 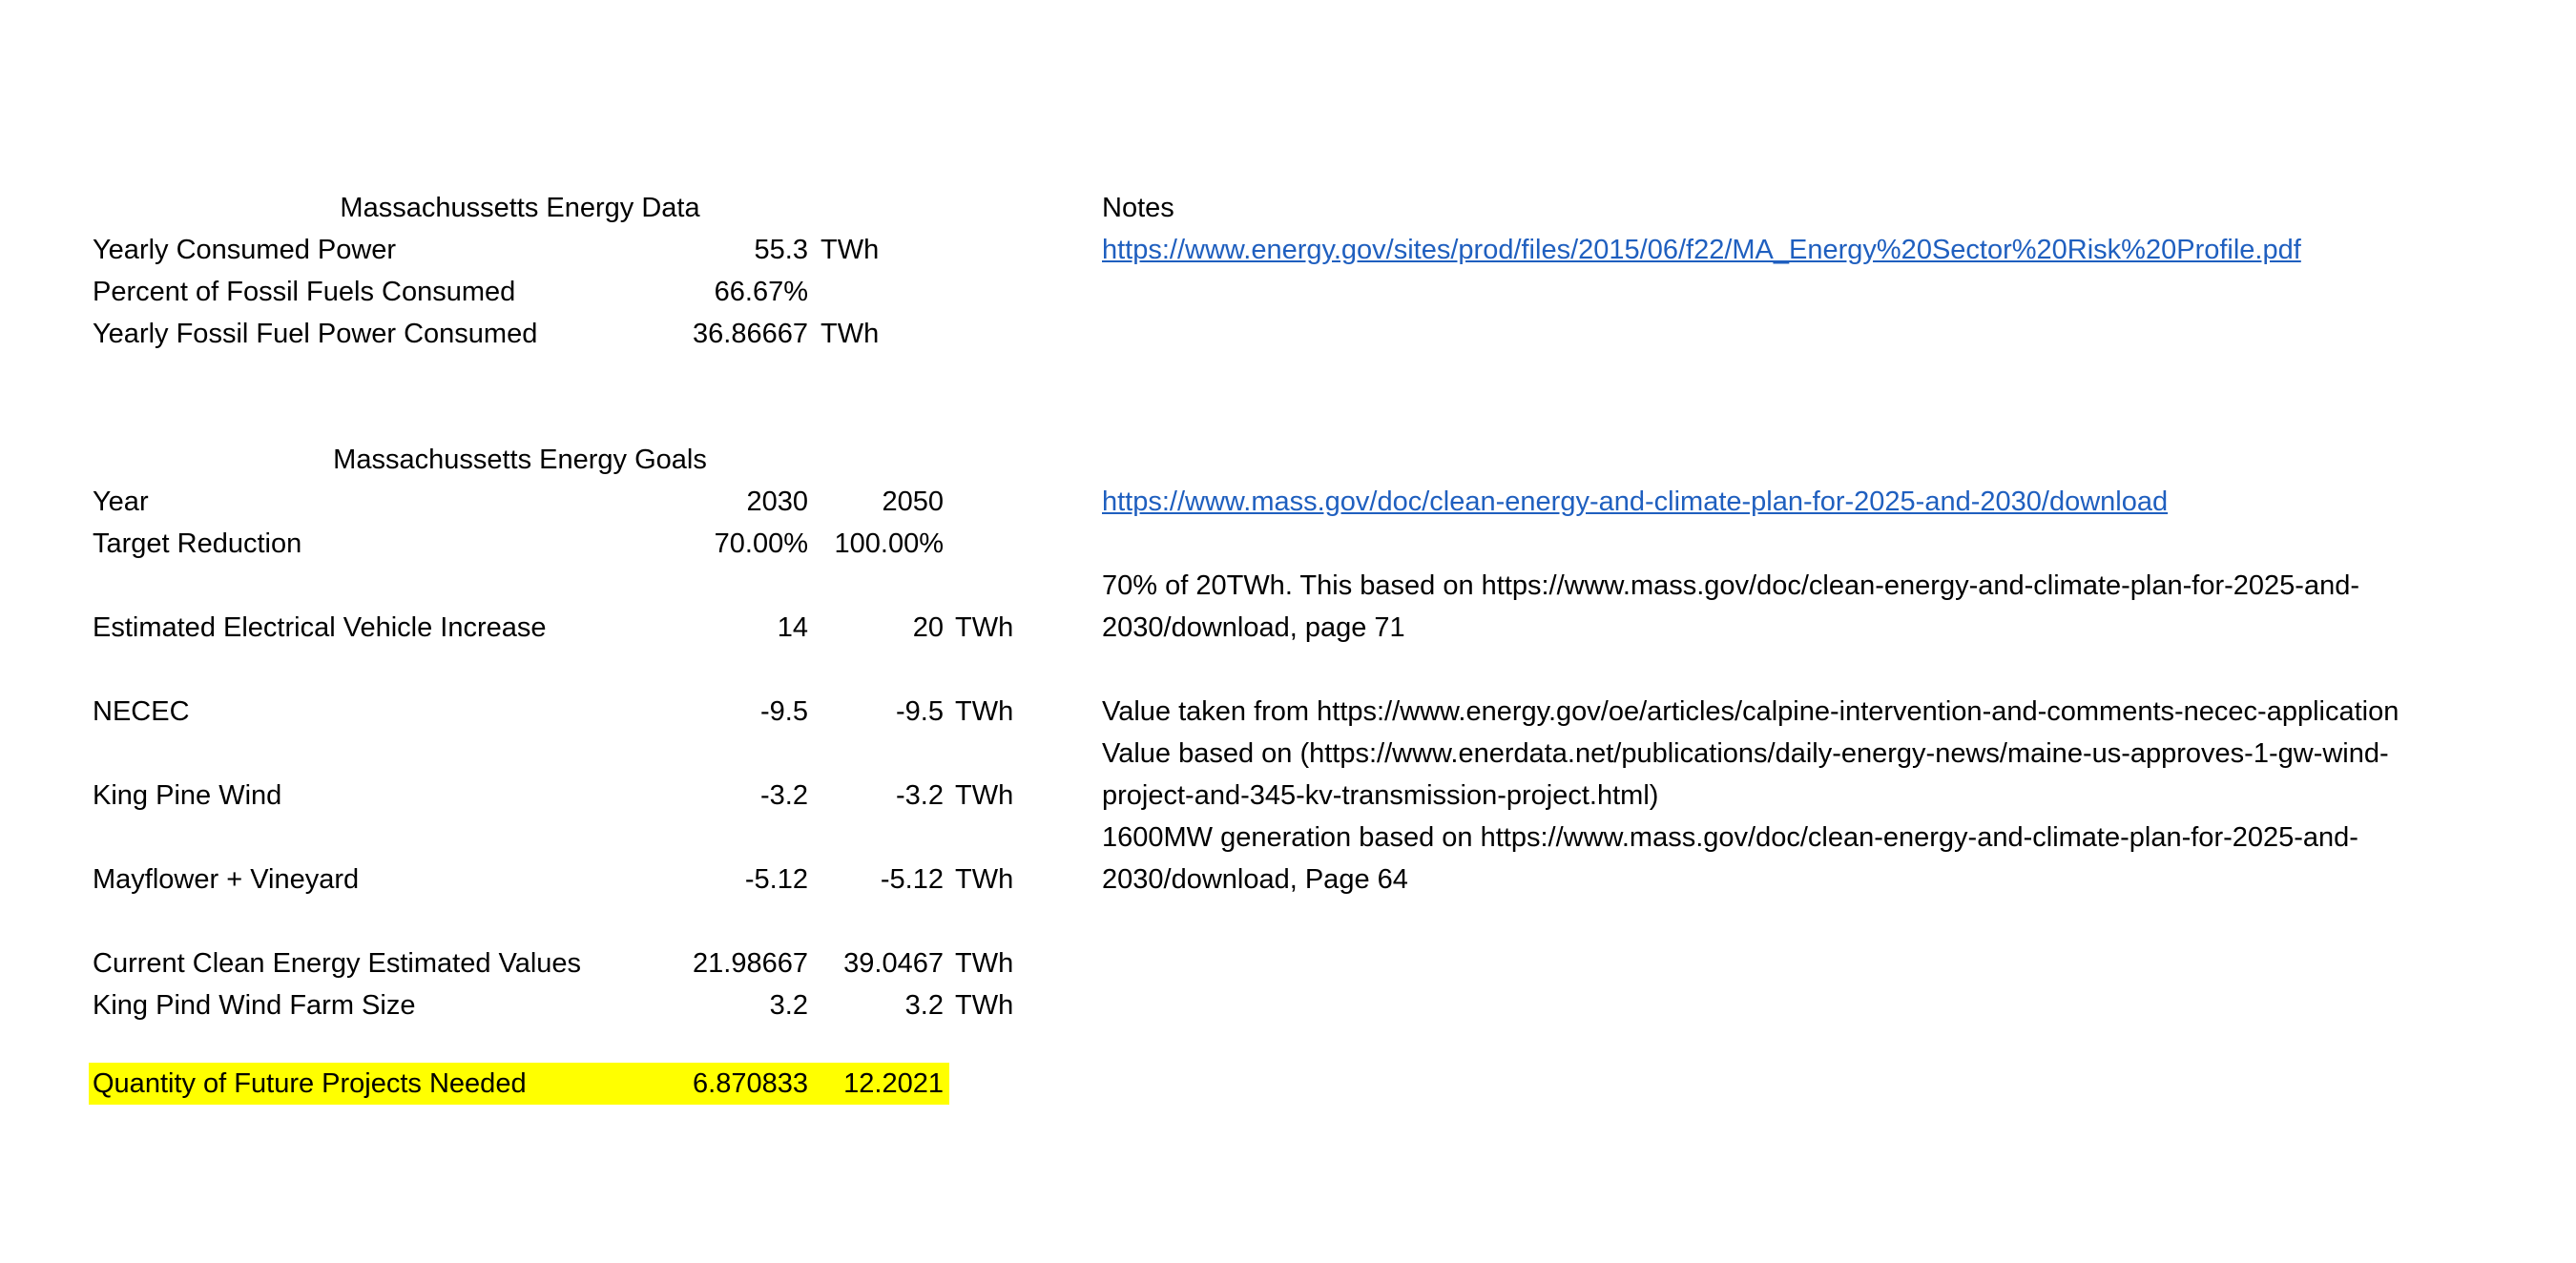 I want to click on fossil-fuel-percent-value: 66.67%, so click(x=761, y=292).